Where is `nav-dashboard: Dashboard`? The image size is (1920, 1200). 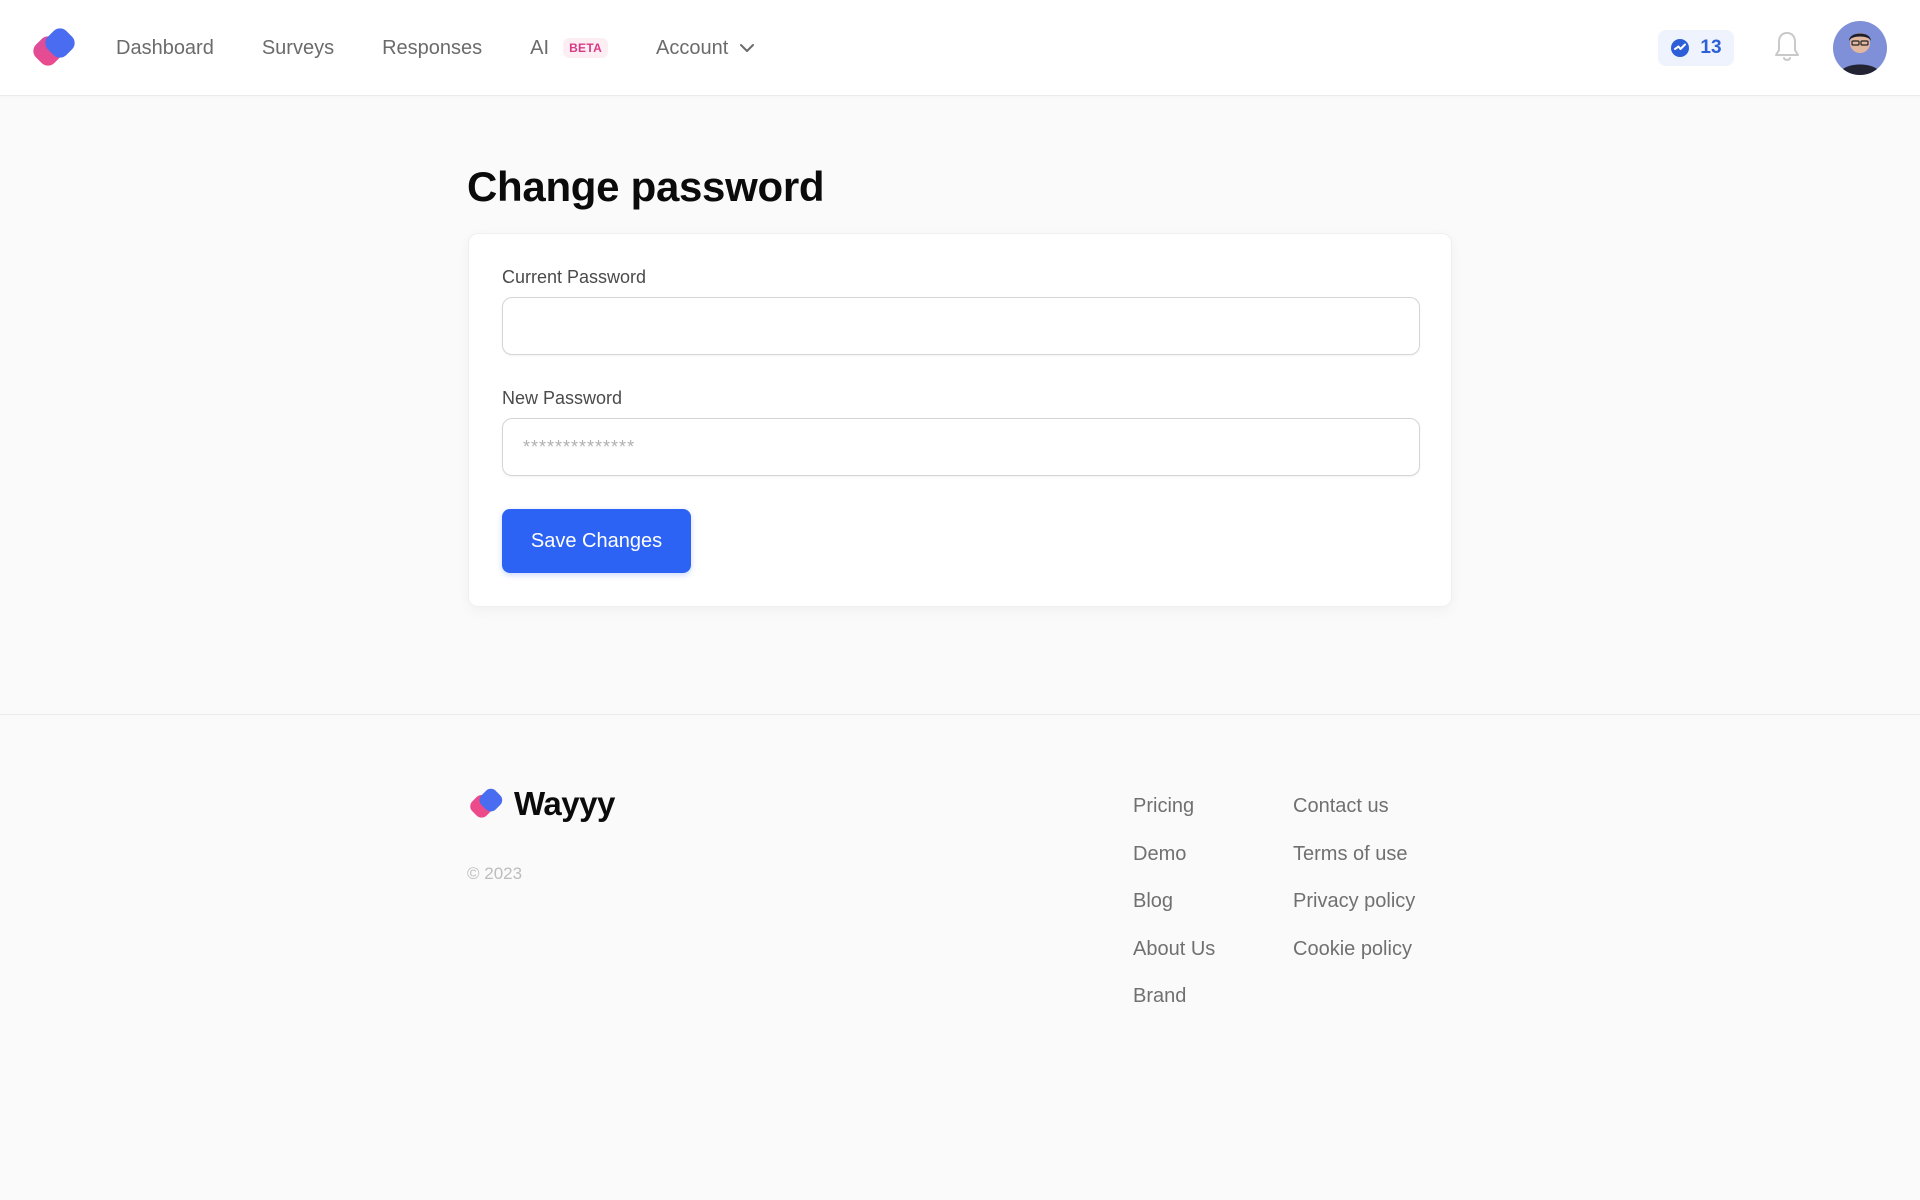
nav-dashboard: Dashboard is located at coordinates (165, 48).